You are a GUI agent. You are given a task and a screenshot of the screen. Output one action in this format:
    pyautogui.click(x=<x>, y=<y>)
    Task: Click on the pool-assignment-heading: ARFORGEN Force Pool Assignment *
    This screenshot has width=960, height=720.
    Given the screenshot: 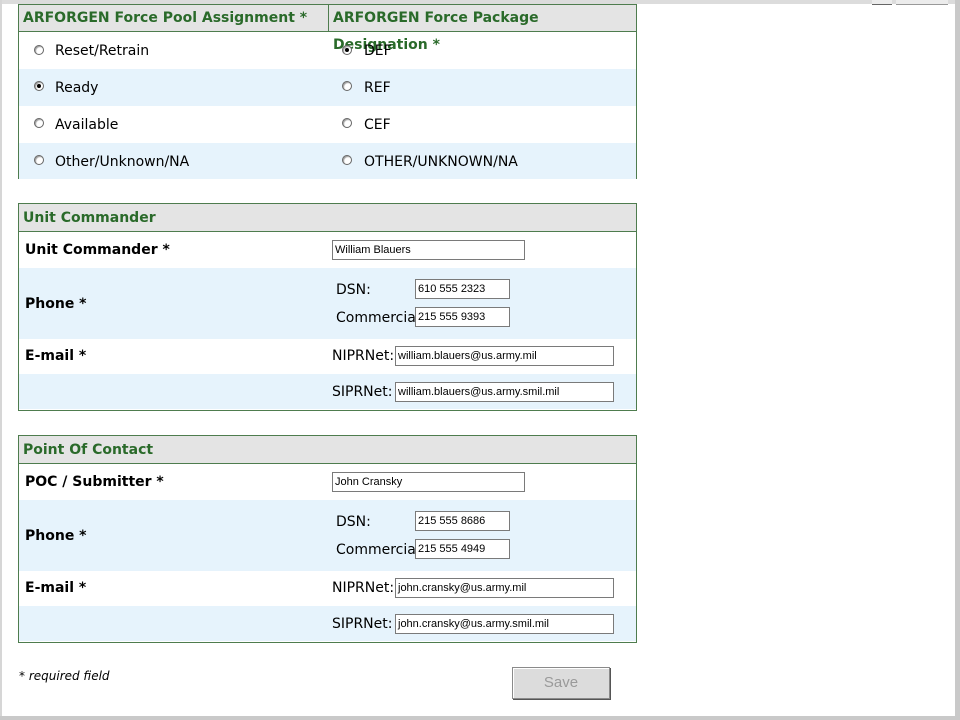 What is the action you would take?
    pyautogui.click(x=165, y=18)
    